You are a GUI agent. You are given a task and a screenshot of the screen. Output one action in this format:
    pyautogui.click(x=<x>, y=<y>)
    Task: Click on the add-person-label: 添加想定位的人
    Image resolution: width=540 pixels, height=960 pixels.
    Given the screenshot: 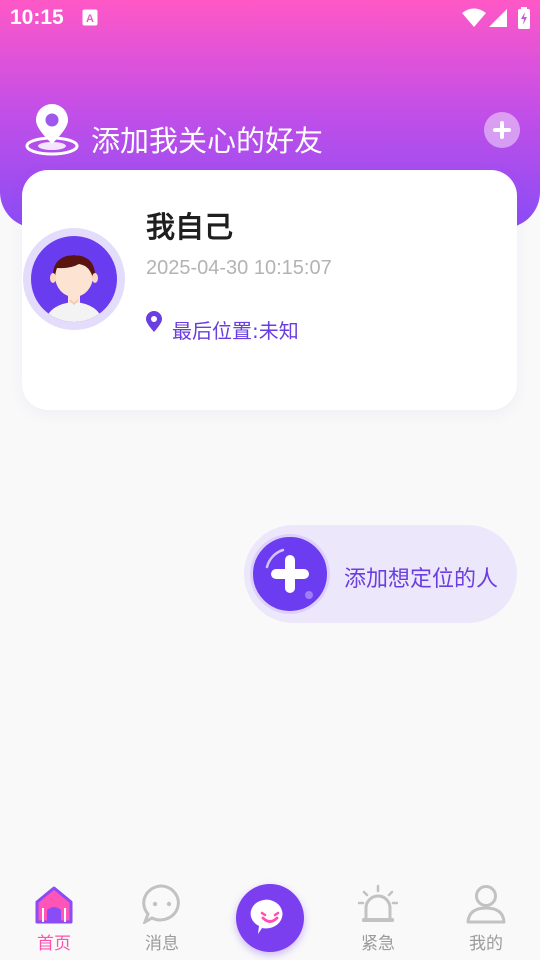 What is the action you would take?
    pyautogui.click(x=421, y=579)
    